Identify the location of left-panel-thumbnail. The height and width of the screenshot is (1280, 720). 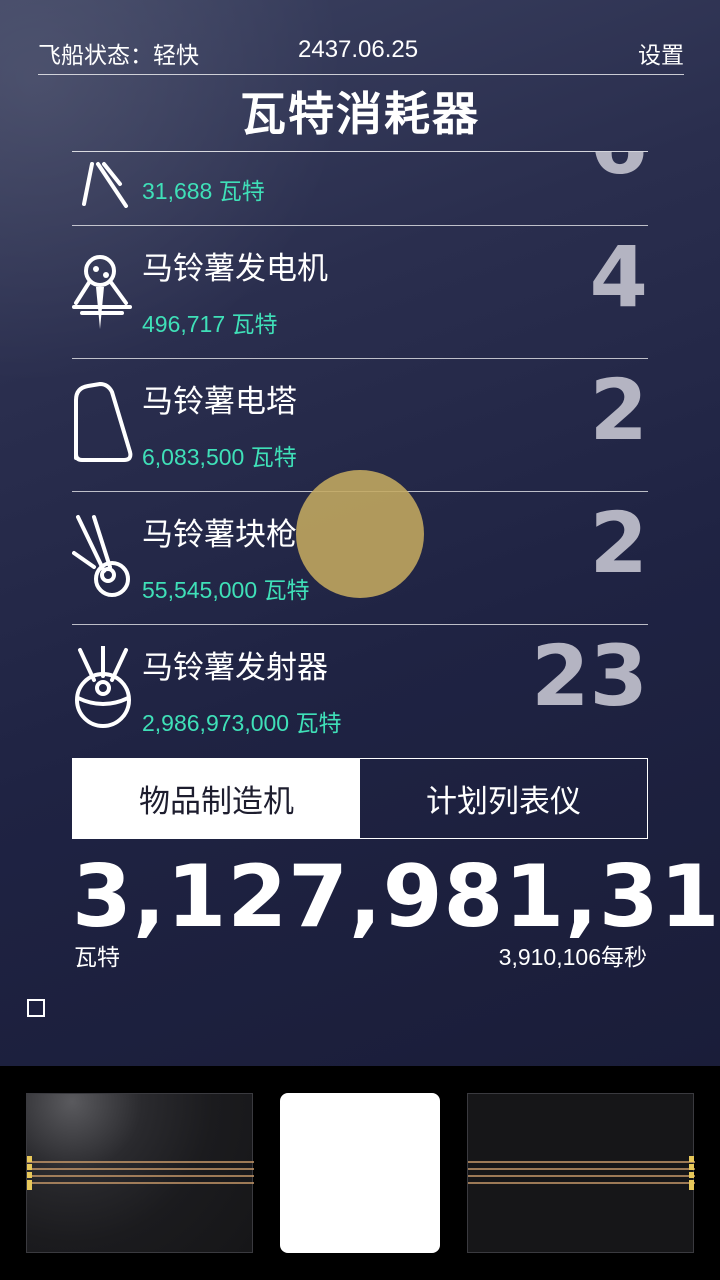
(140, 1173).